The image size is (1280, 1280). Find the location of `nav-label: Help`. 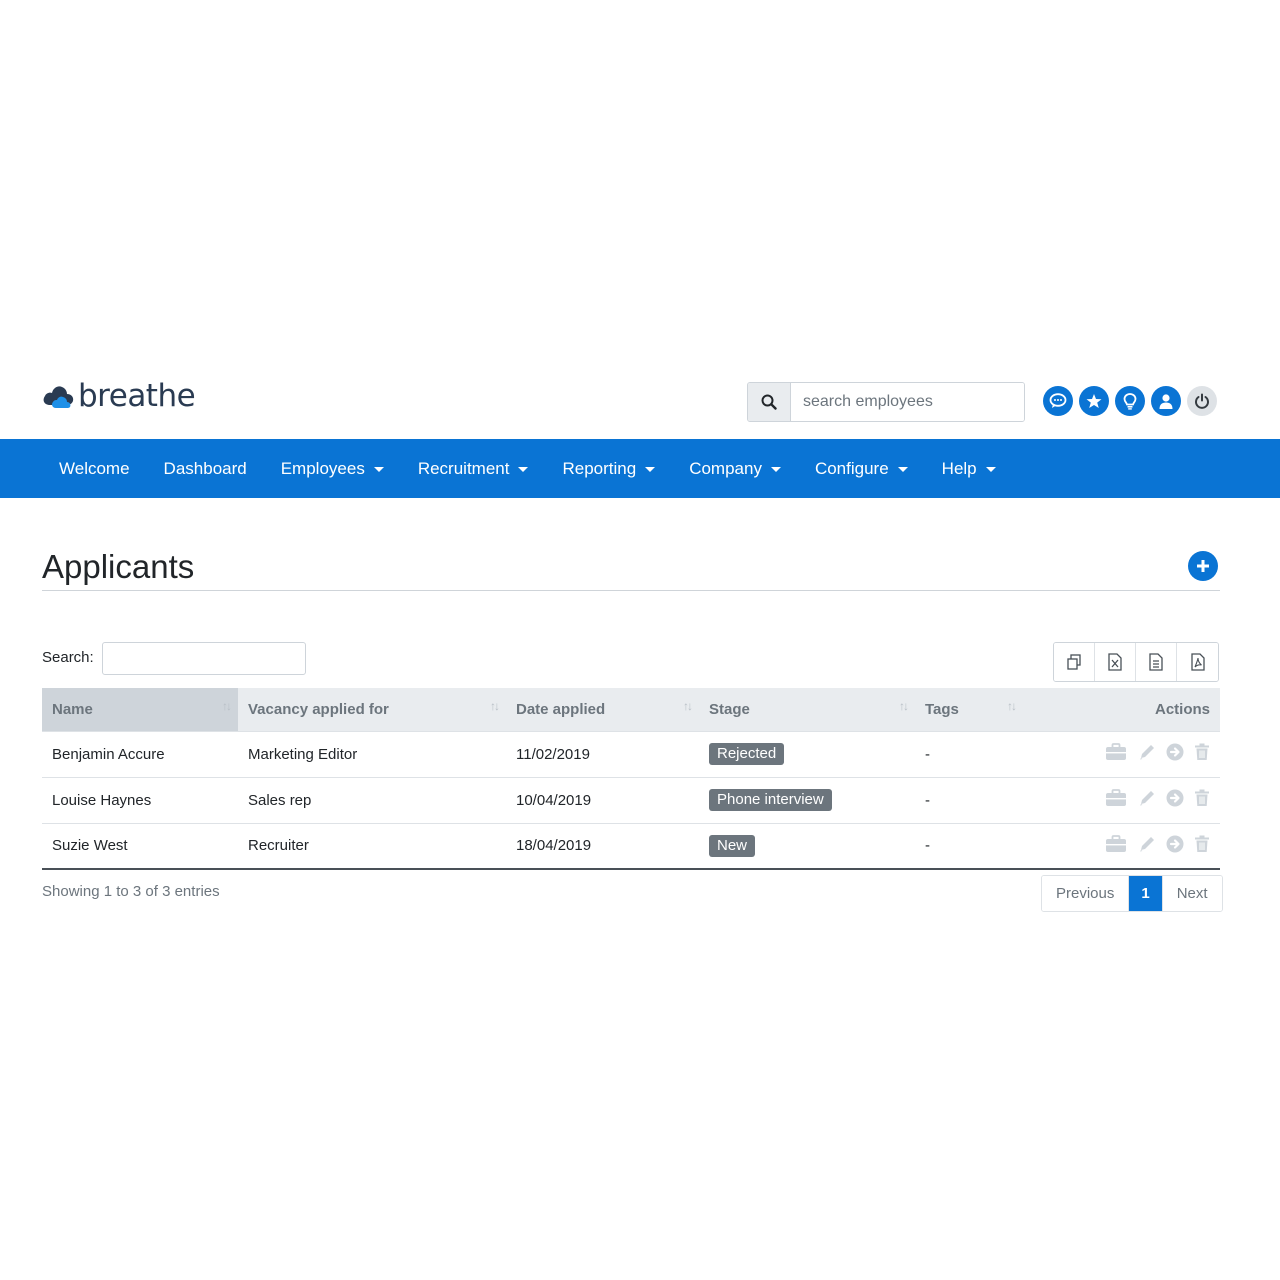

nav-label: Help is located at coordinates (959, 468).